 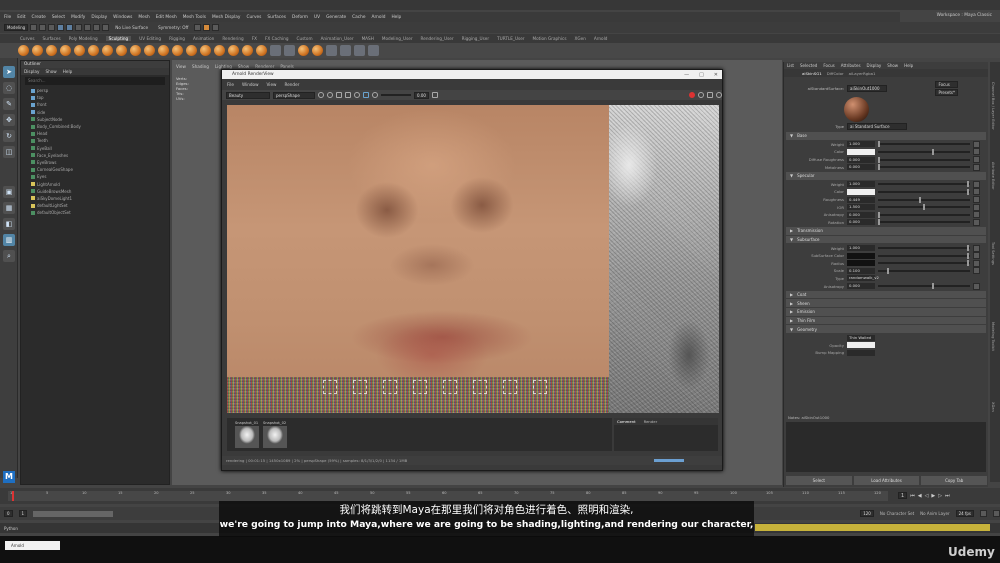 What do you see at coordinates (908, 65) in the screenshot?
I see `ae-menu-help: Help` at bounding box center [908, 65].